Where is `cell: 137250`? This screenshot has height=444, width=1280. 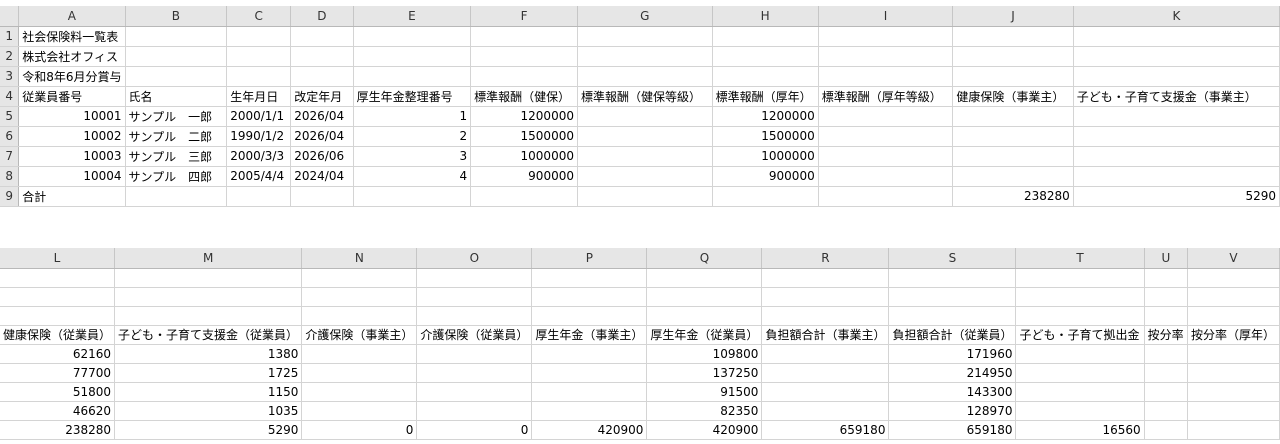 cell: 137250 is located at coordinates (704, 373).